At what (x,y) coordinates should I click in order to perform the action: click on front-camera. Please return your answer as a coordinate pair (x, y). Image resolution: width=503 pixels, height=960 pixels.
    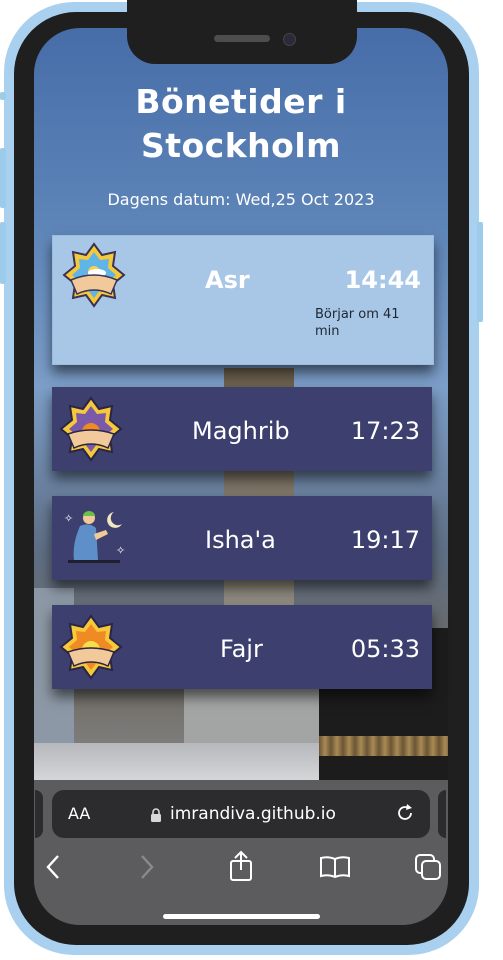
    Looking at the image, I should click on (289, 39).